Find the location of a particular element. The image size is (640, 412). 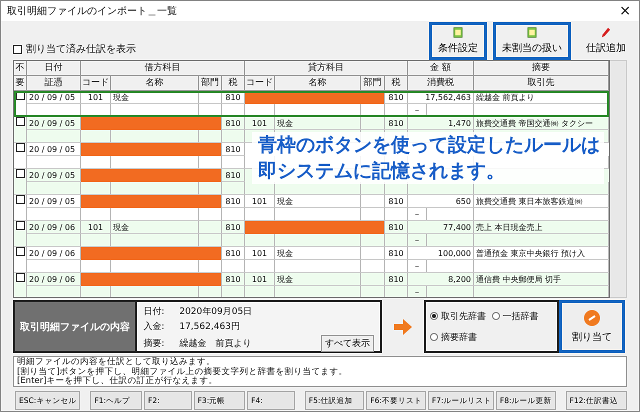

caption-text: 即システムに記憶されます。 is located at coordinates (382, 171).